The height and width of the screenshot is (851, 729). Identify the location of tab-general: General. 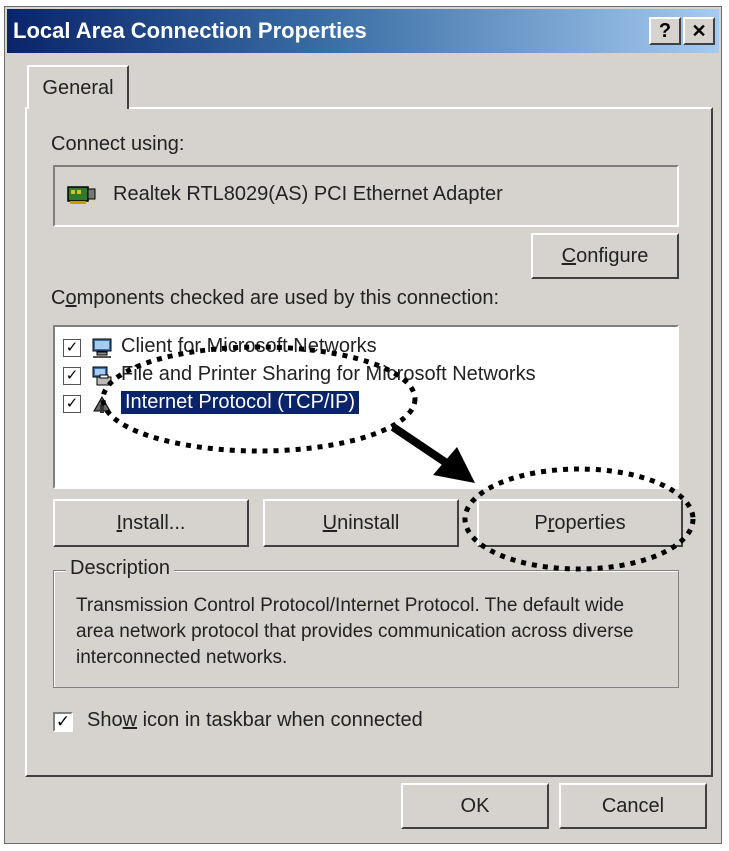
(78, 87).